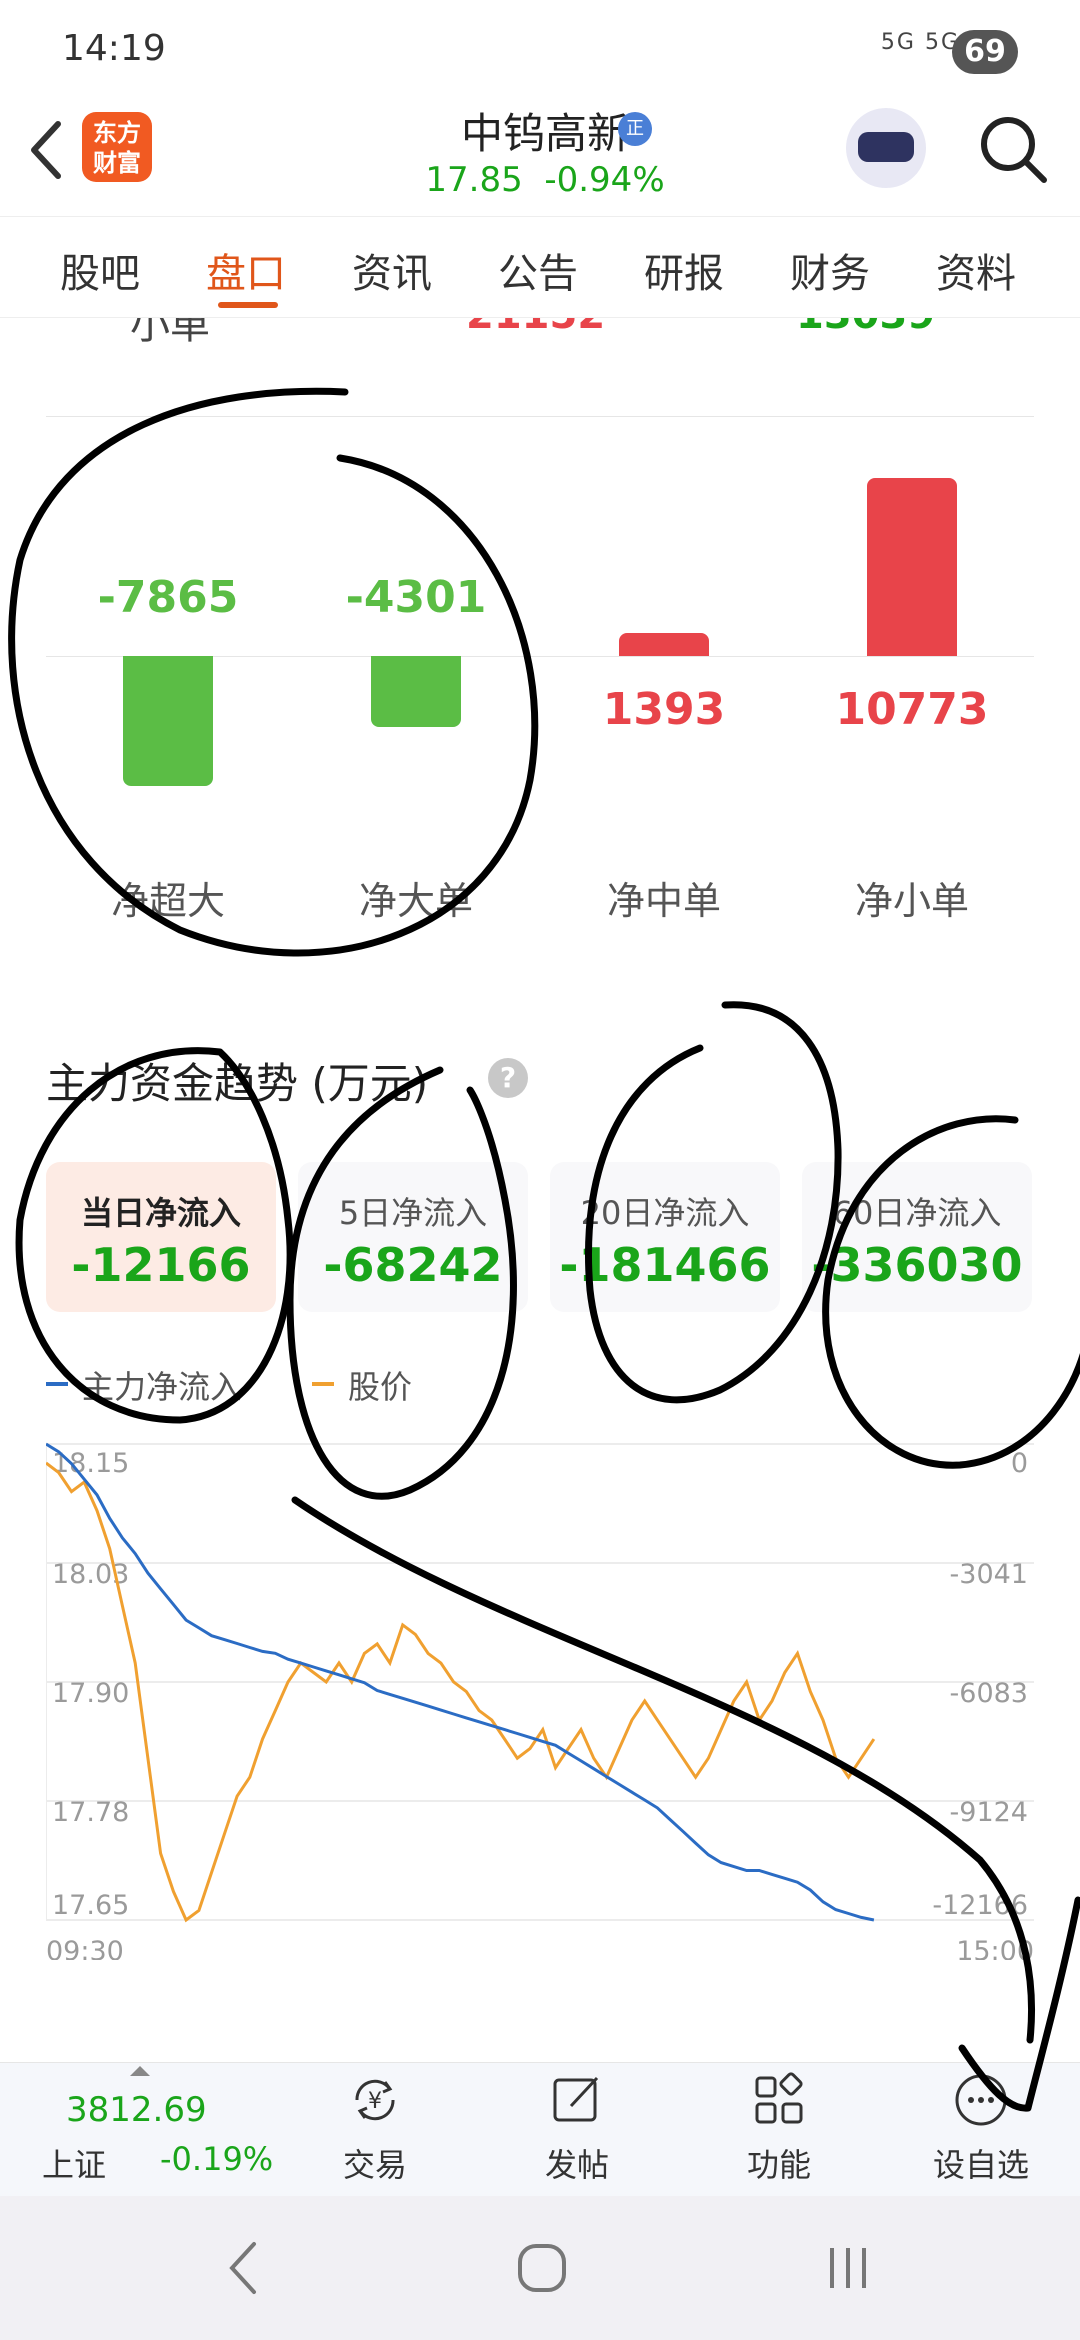 Image resolution: width=1080 pixels, height=2340 pixels. Describe the element at coordinates (244, 2268) in the screenshot. I see `back-nav-icon` at that location.